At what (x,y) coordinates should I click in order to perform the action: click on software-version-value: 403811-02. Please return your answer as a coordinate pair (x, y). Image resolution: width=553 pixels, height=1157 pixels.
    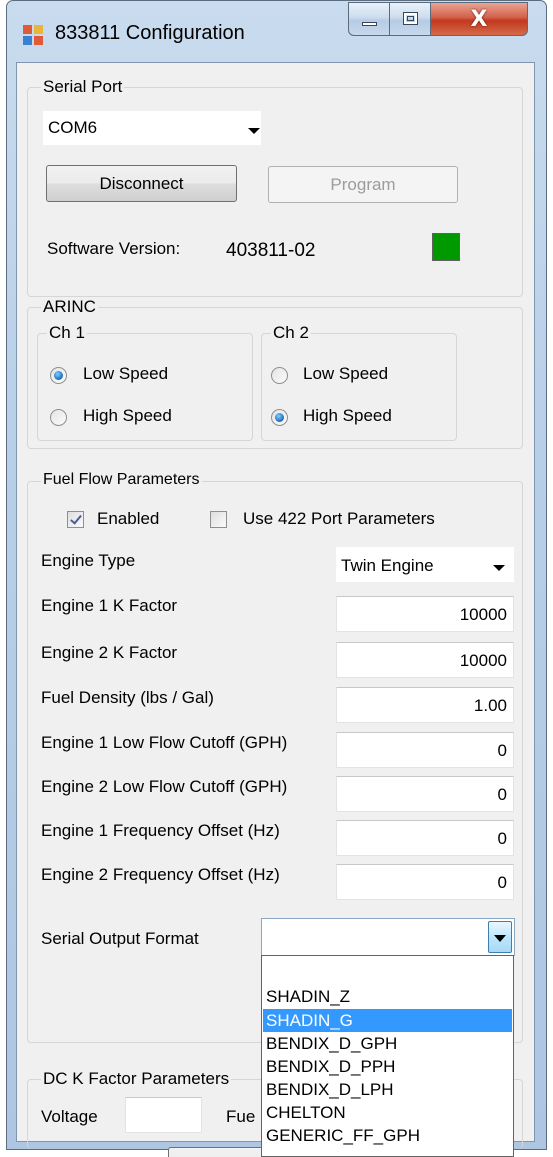
    Looking at the image, I should click on (271, 250).